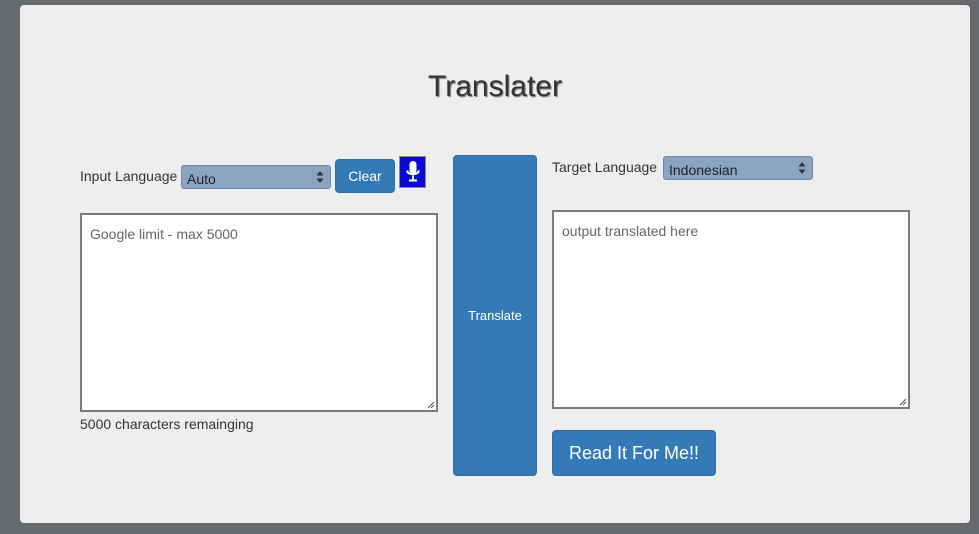  What do you see at coordinates (256, 177) in the screenshot?
I see `input-language-select: Auto` at bounding box center [256, 177].